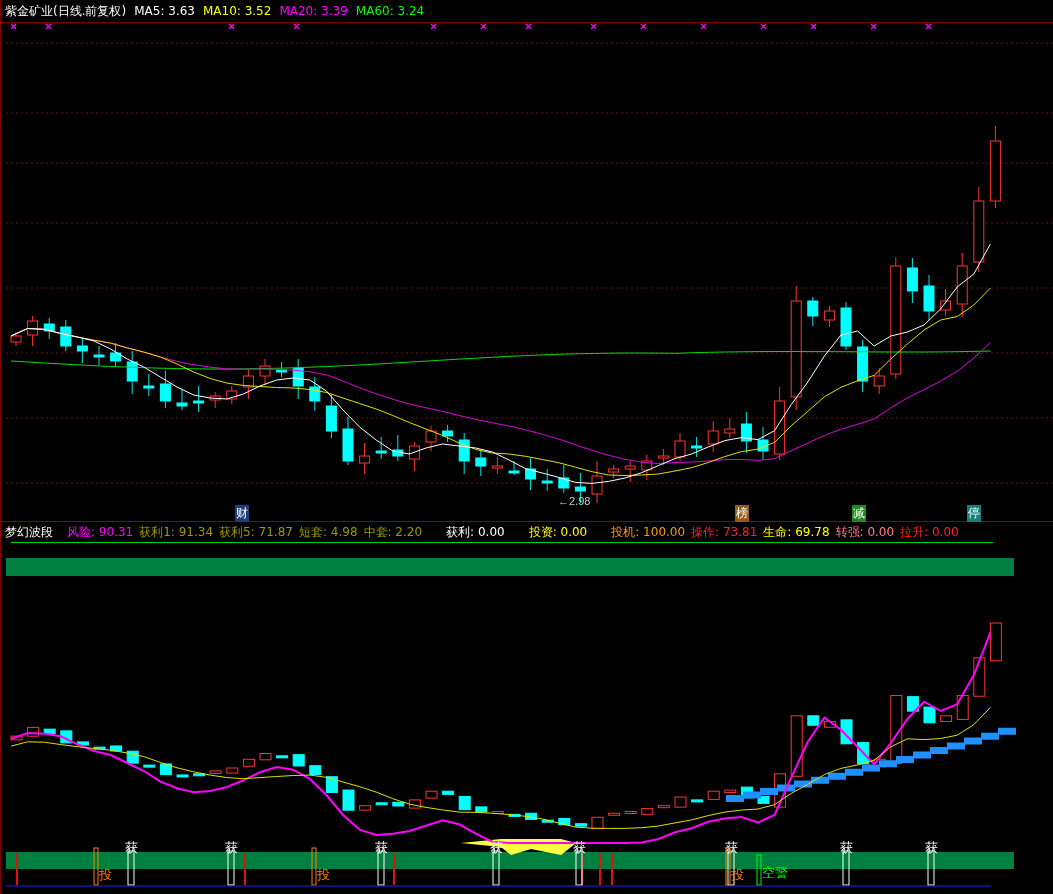  Describe the element at coordinates (796, 532) in the screenshot. I see `indicator-reading: 生命: 69.78` at that location.